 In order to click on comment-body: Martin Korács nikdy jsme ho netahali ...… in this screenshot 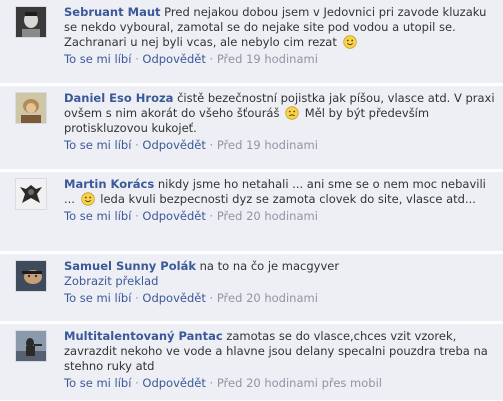, I will do `click(280, 200)`.